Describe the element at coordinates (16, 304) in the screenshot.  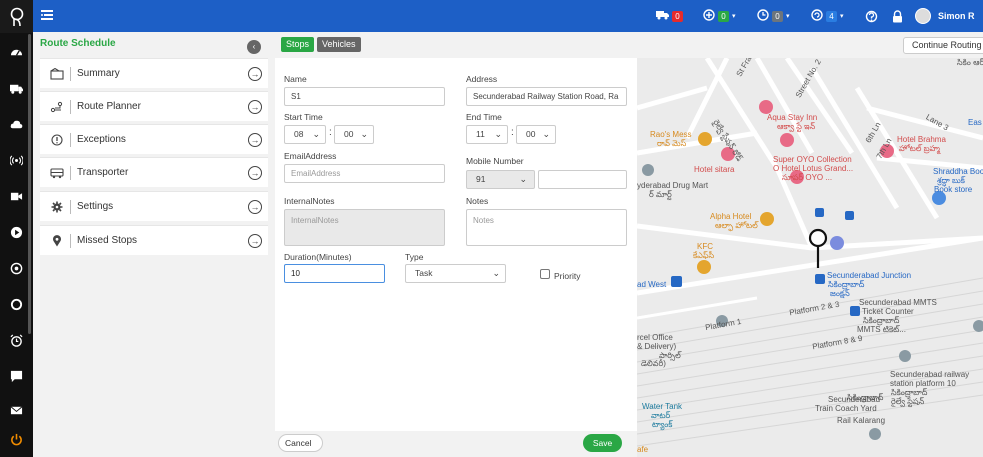
I see `circle-icon` at that location.